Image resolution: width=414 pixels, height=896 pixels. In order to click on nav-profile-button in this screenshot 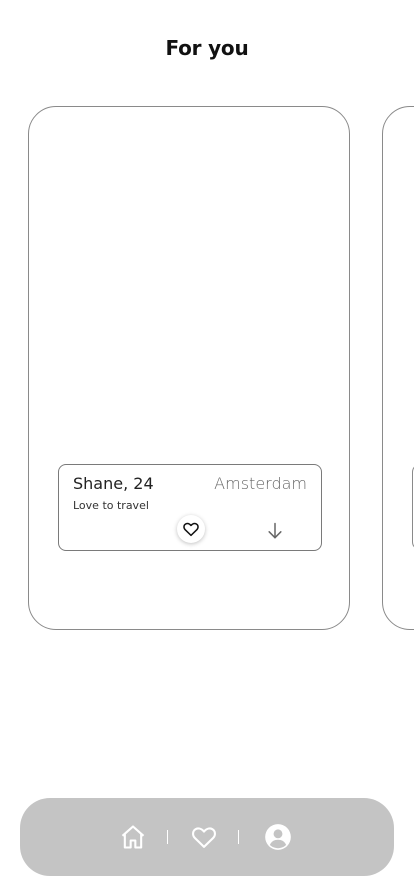, I will do `click(278, 837)`.